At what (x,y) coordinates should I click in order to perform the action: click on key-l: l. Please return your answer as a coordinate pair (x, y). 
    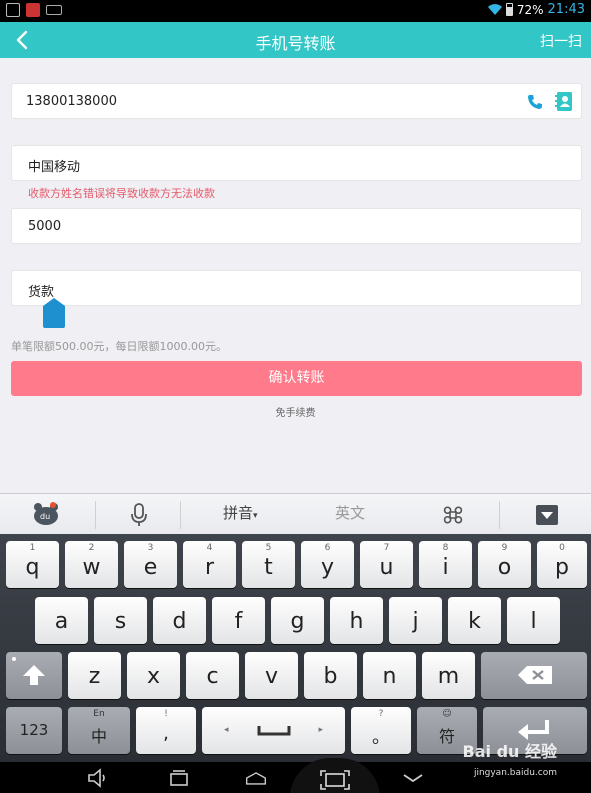
    Looking at the image, I should click on (533, 620).